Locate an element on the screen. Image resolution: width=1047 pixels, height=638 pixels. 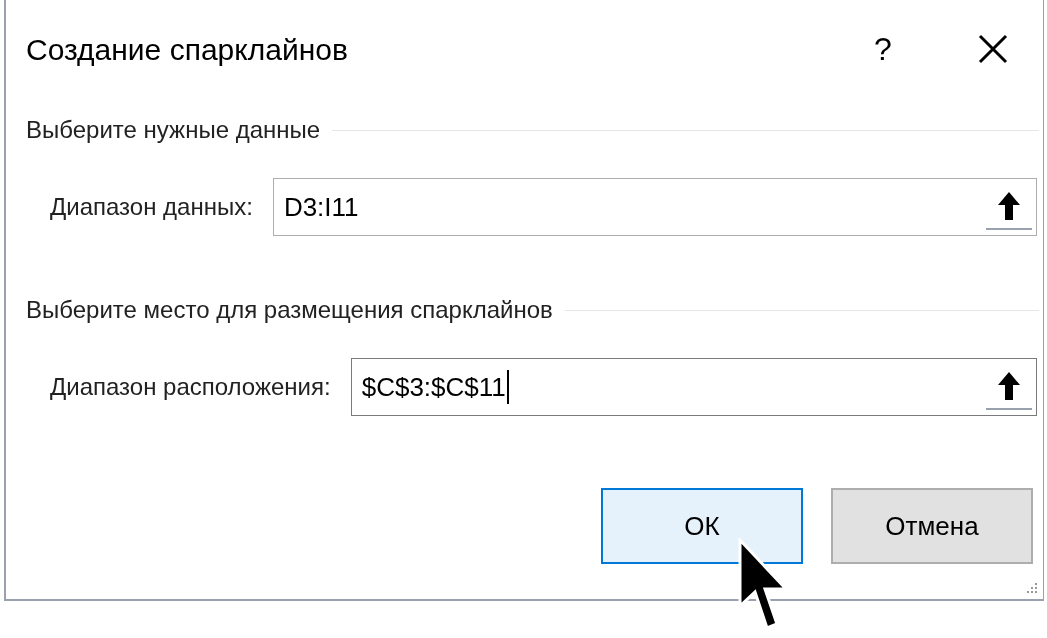
resize-grip-icon is located at coordinates (1032, 588).